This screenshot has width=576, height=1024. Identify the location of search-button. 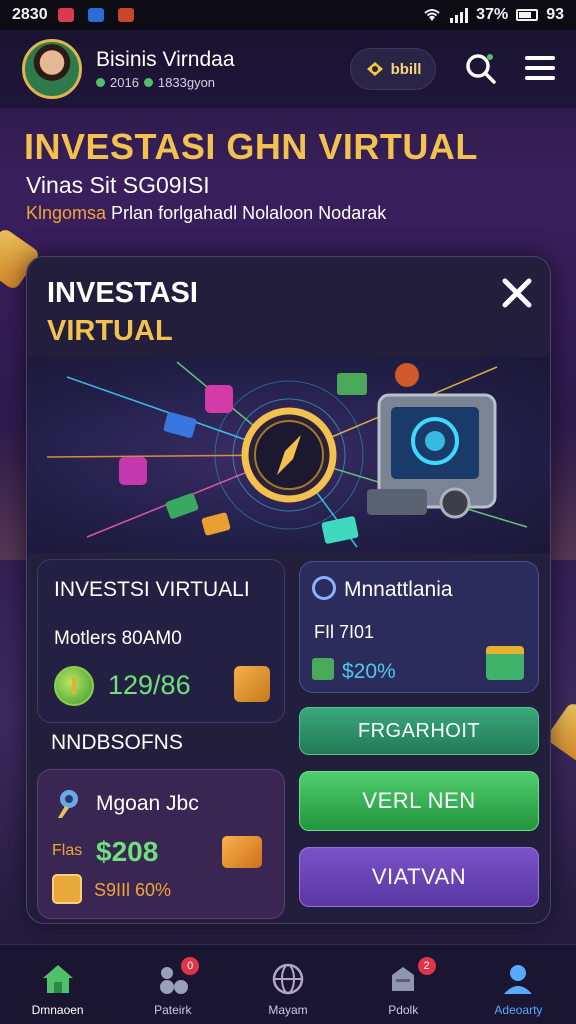
(480, 68).